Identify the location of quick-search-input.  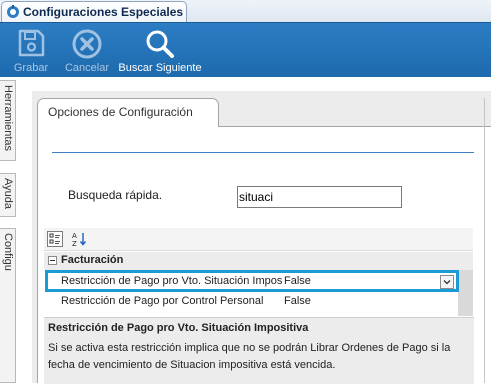
(319, 197).